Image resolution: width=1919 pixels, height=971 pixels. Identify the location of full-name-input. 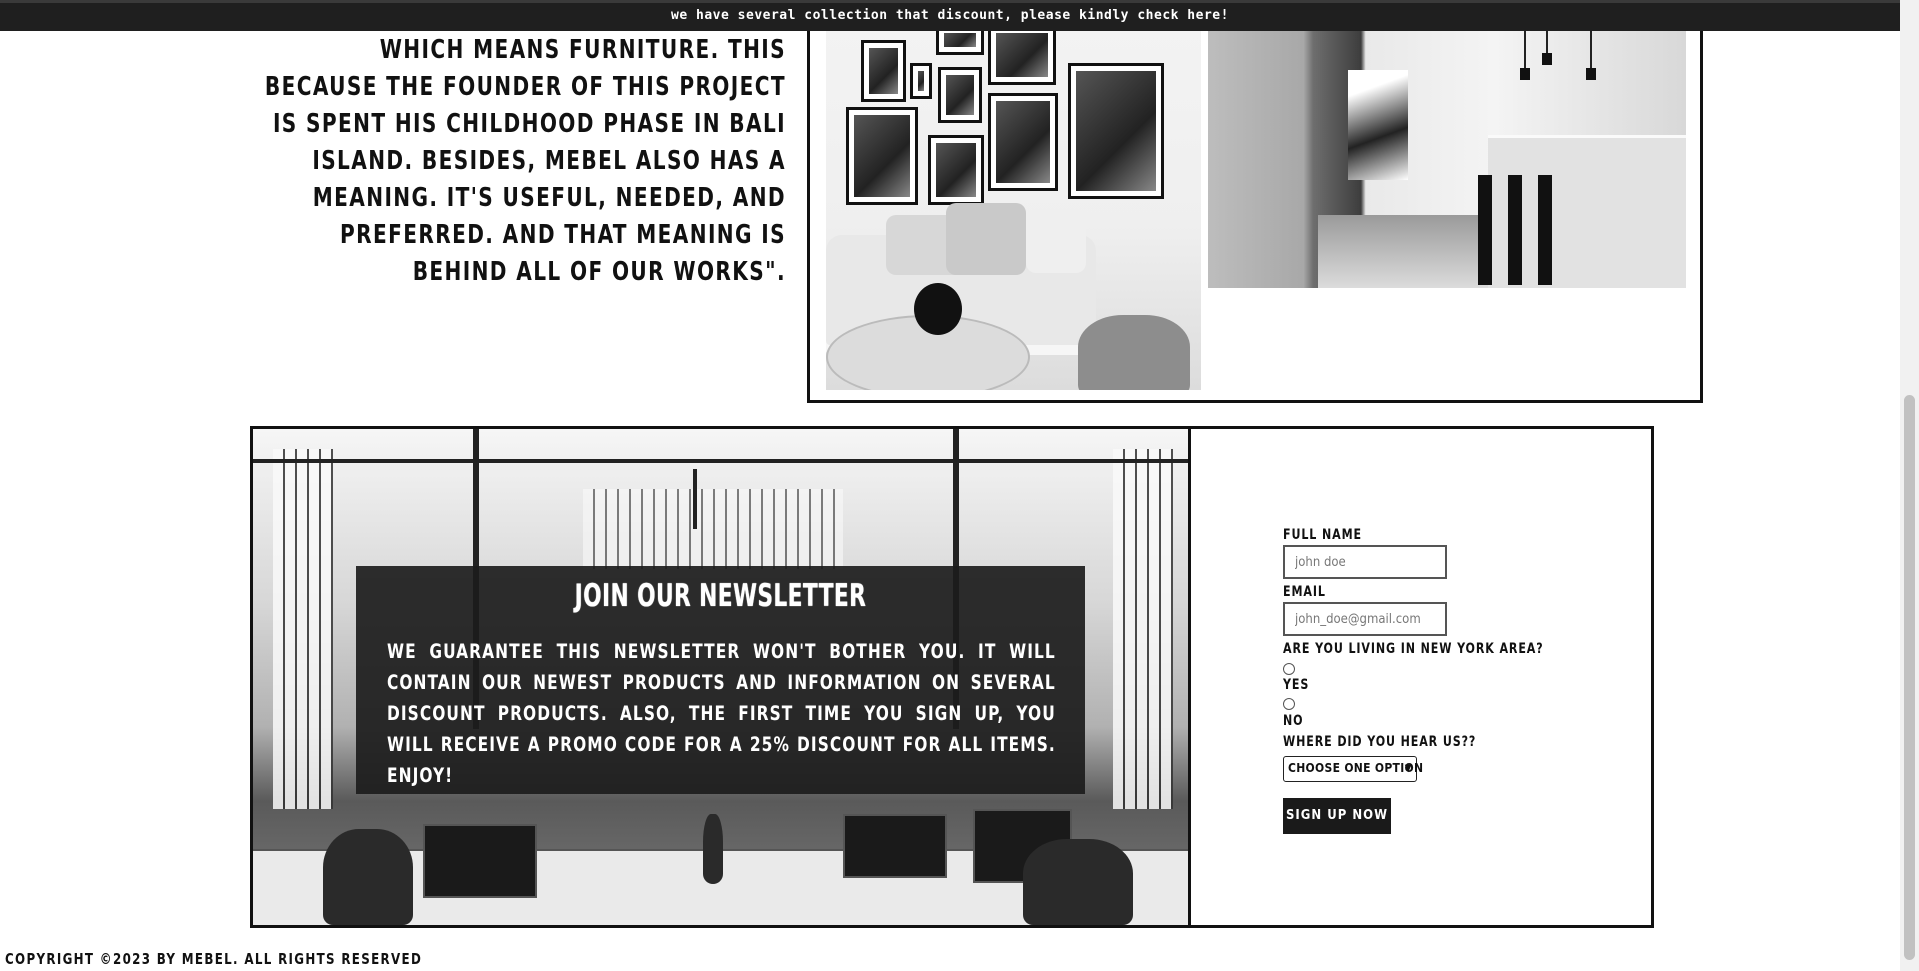
(1365, 562).